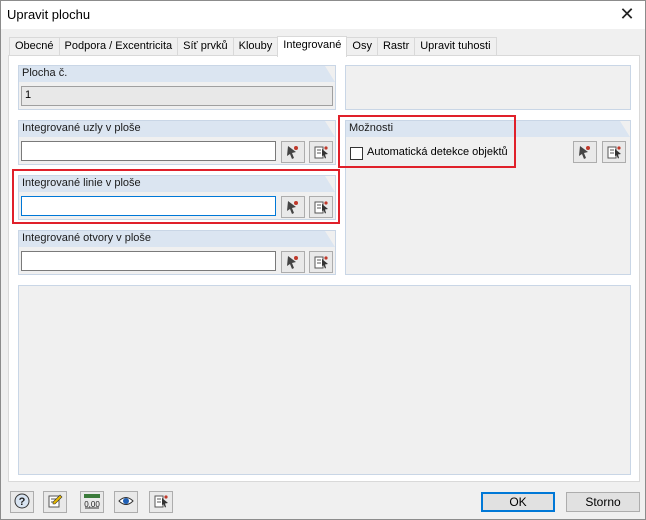 The image size is (646, 520). Describe the element at coordinates (603, 502) in the screenshot. I see `cancel-button: Storno` at that location.